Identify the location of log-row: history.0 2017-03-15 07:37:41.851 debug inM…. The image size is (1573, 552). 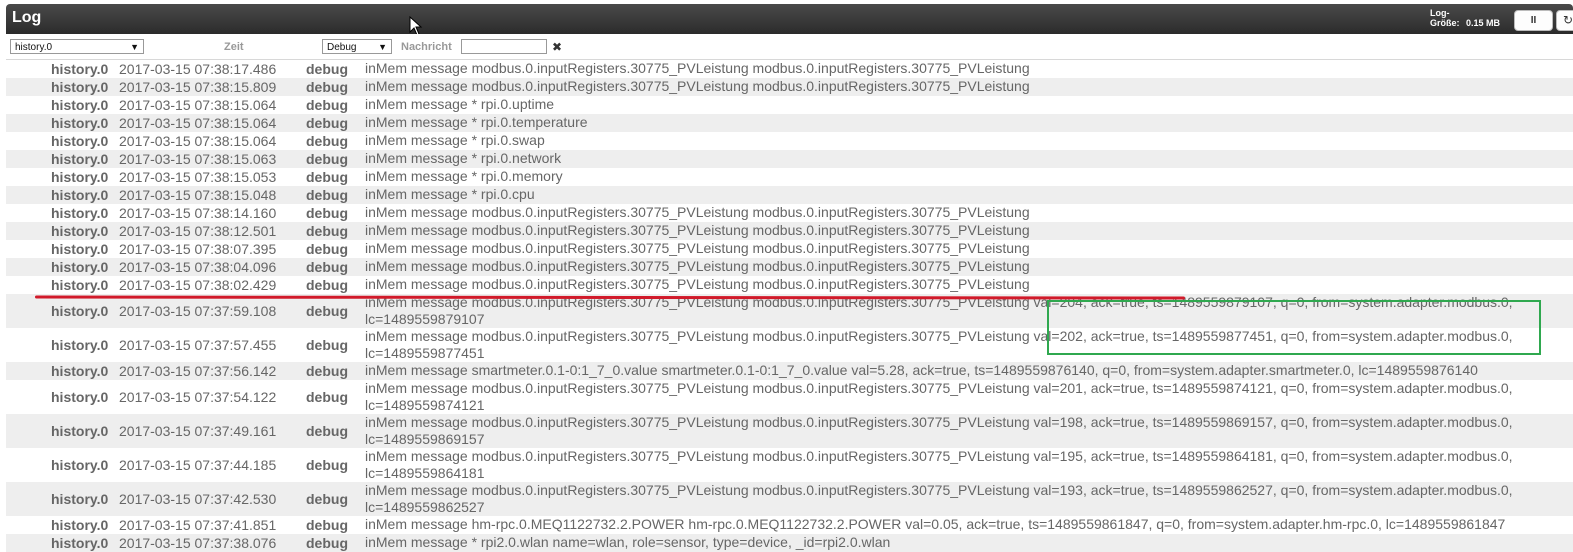
(789, 525).